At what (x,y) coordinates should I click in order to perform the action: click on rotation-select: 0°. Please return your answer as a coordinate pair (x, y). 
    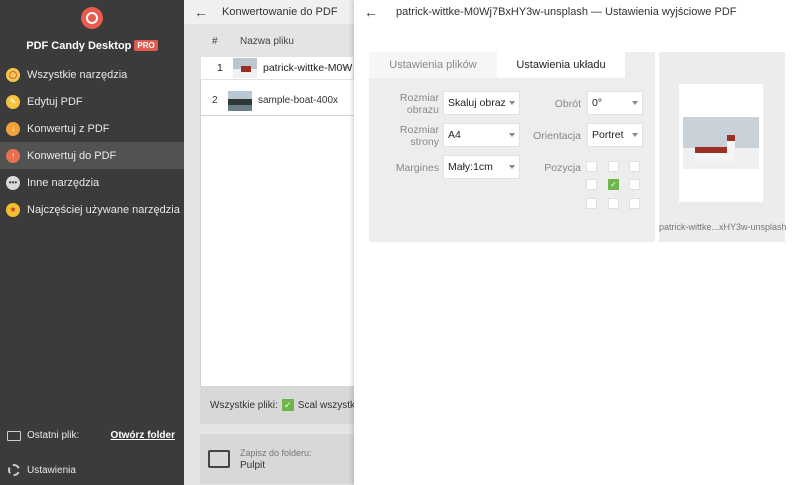
    Looking at the image, I should click on (615, 103).